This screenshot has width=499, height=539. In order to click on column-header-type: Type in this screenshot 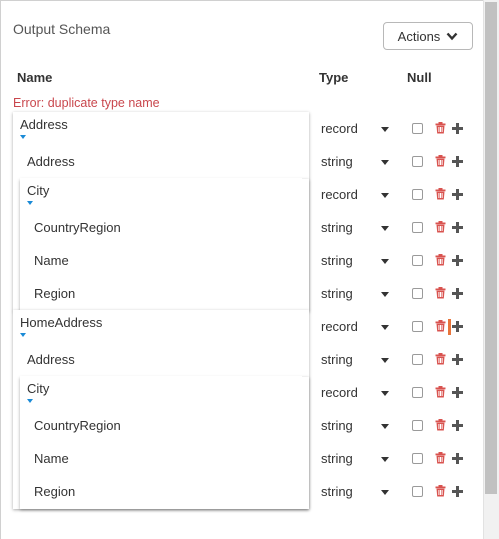, I will do `click(334, 77)`.